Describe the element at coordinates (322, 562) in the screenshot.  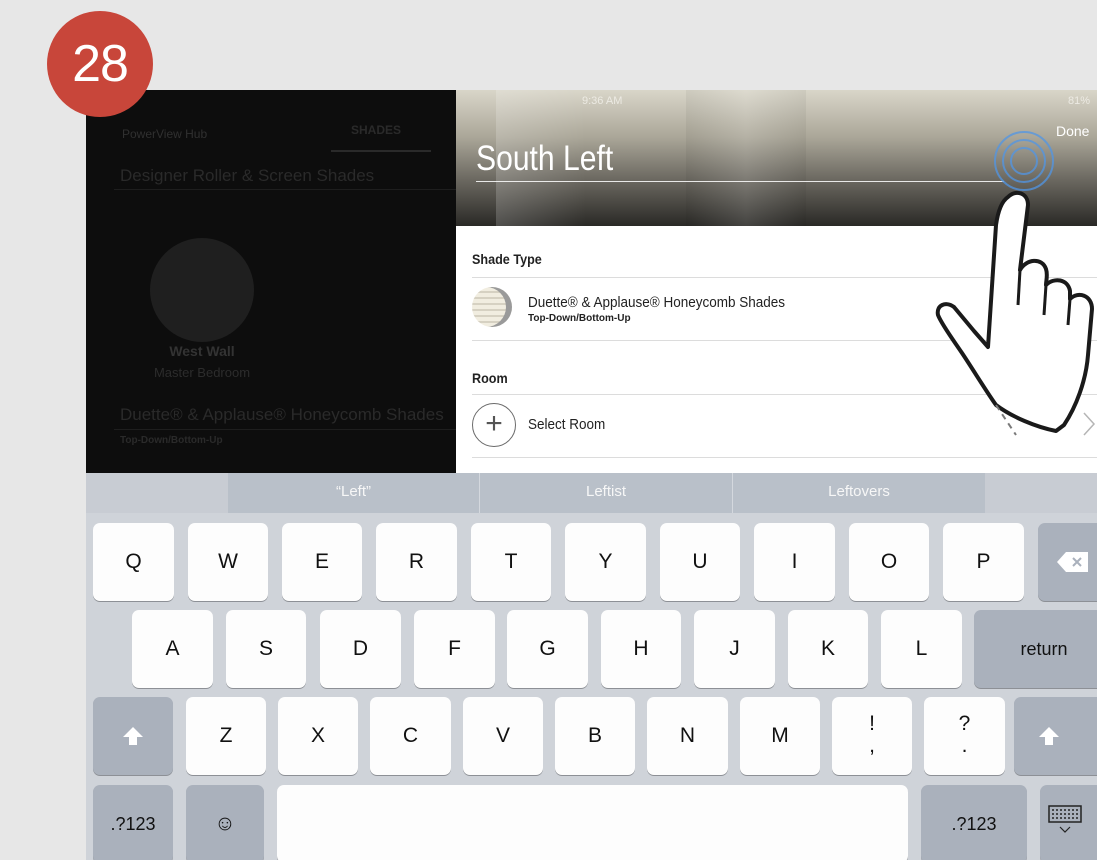
I see `key-e: E` at that location.